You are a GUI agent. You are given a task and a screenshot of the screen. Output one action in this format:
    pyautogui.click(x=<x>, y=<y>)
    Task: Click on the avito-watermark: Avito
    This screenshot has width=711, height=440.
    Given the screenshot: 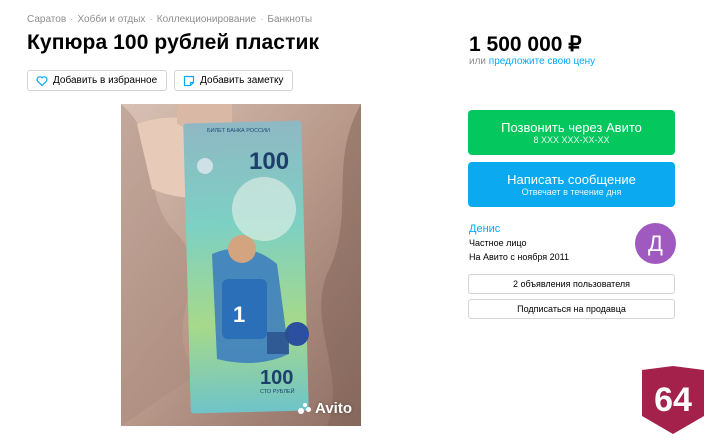 What is the action you would take?
    pyautogui.click(x=325, y=408)
    